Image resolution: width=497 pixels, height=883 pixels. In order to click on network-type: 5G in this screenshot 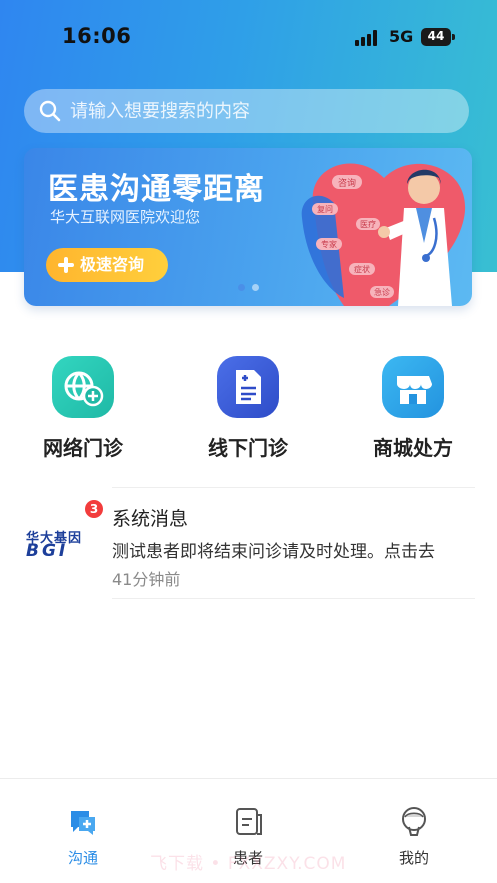, I will do `click(401, 36)`.